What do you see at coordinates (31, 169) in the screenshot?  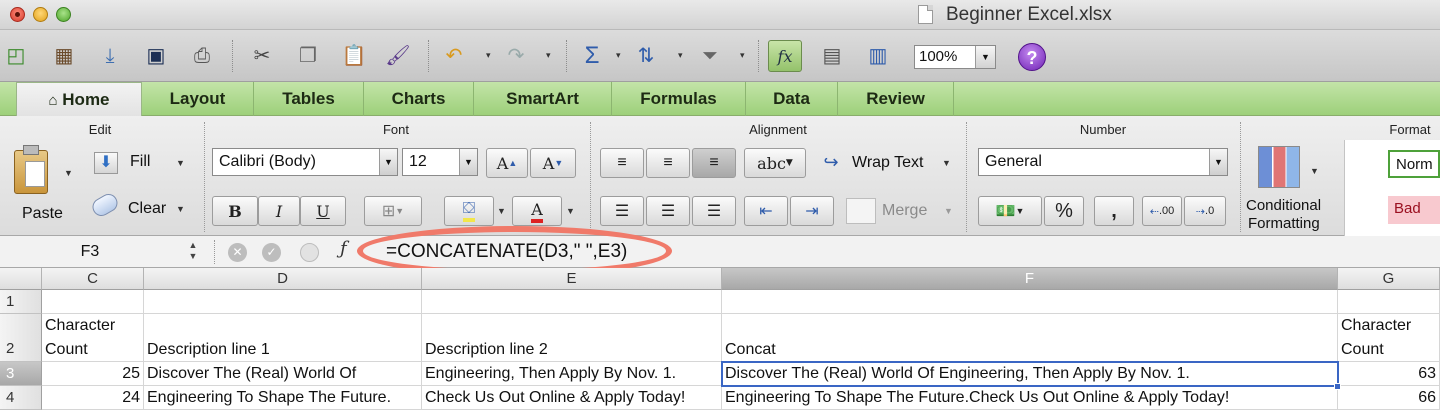 I see `paste-icon` at bounding box center [31, 169].